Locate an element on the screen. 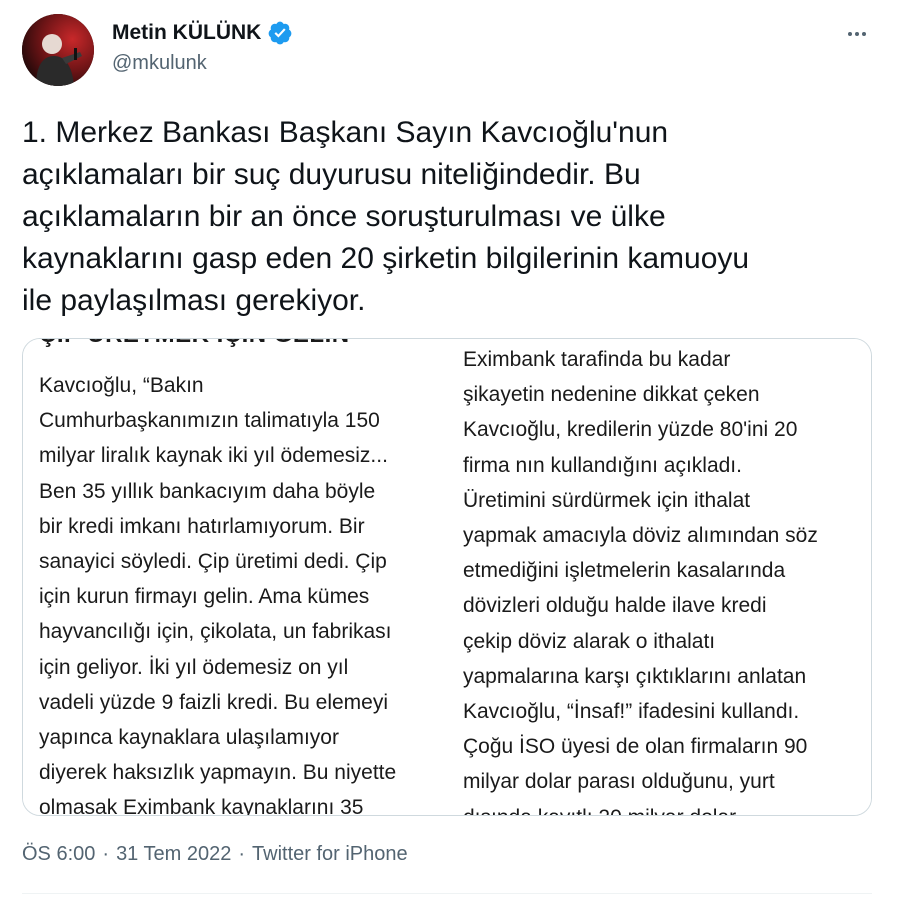 This screenshot has height=906, width=898. article-line: Kavcıoğlu, “Bakın is located at coordinates (121, 385).